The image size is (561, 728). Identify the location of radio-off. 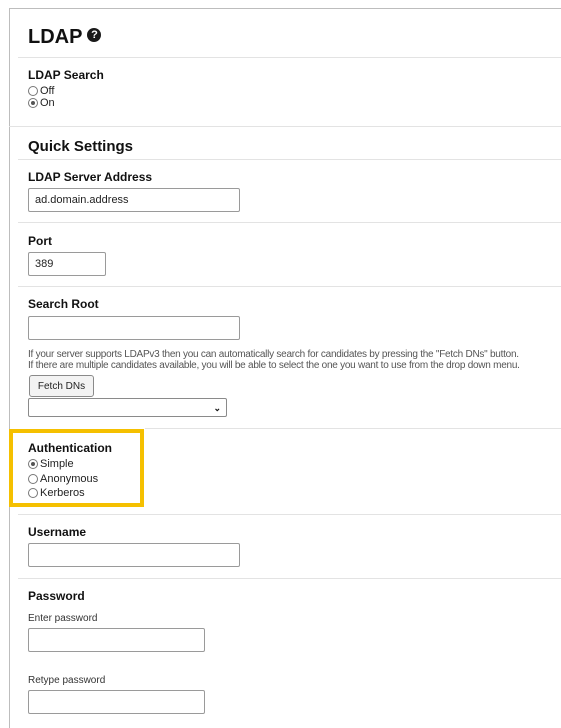
(33, 91).